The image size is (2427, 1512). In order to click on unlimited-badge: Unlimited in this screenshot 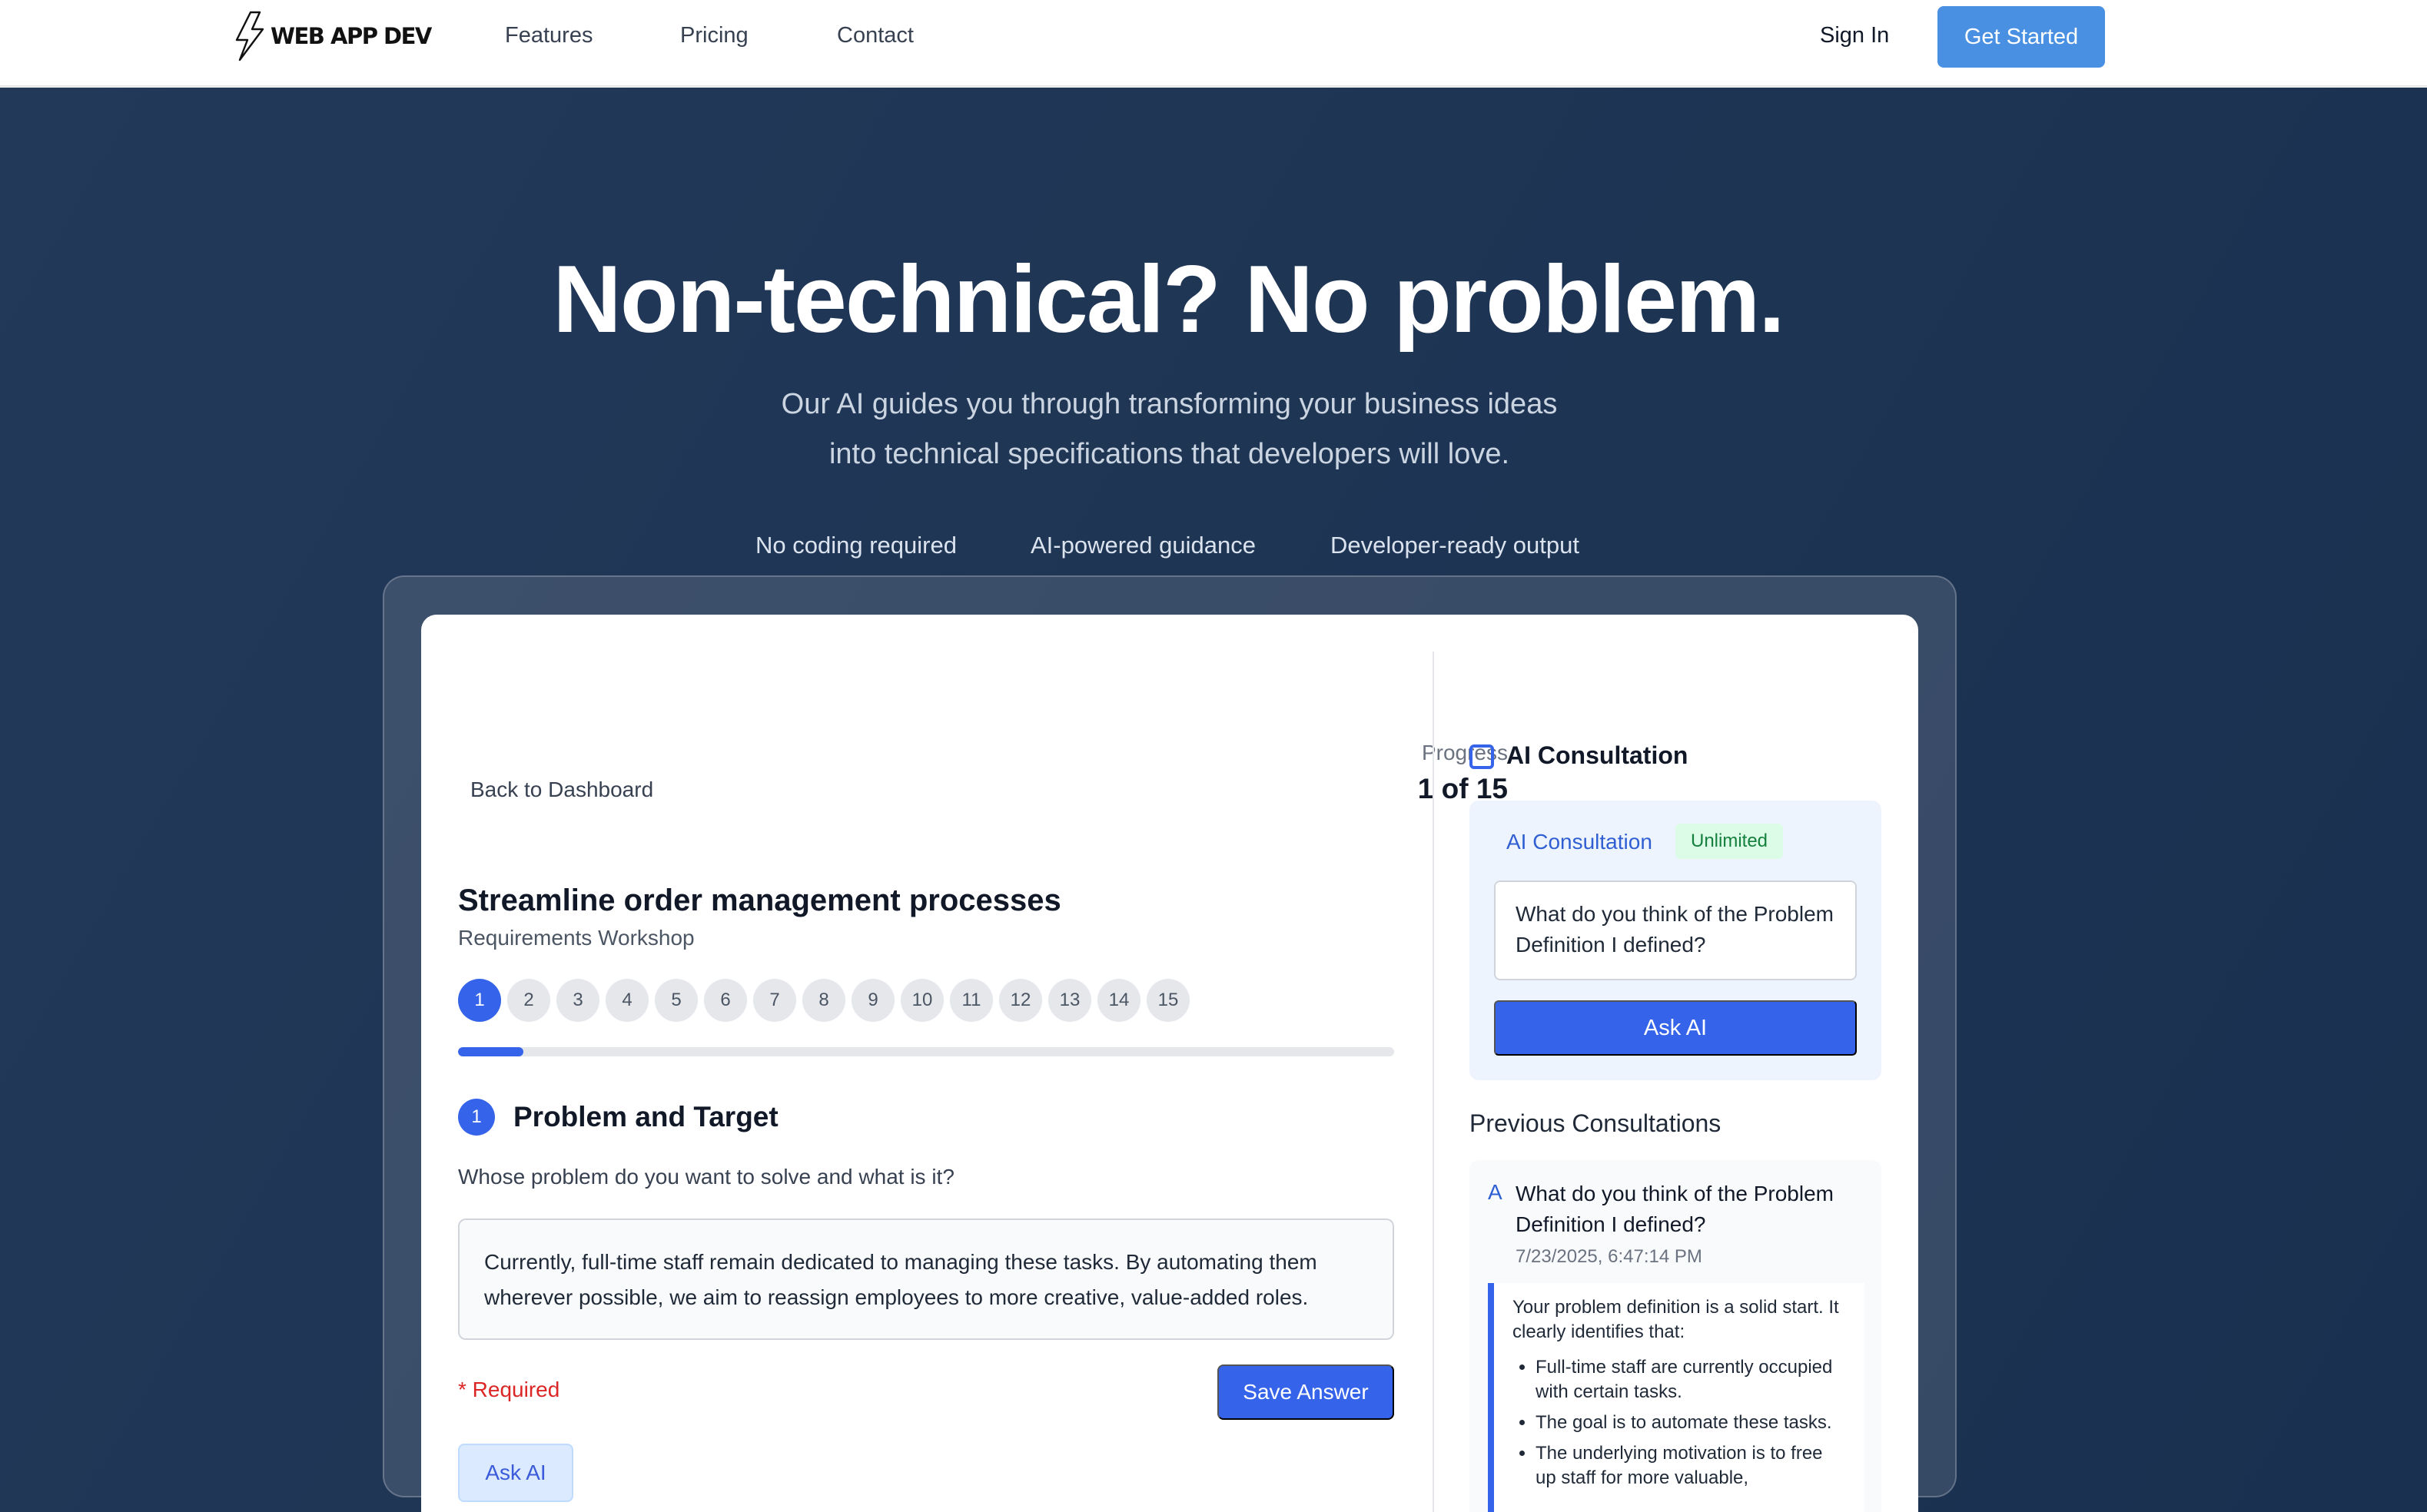, I will do `click(1729, 841)`.